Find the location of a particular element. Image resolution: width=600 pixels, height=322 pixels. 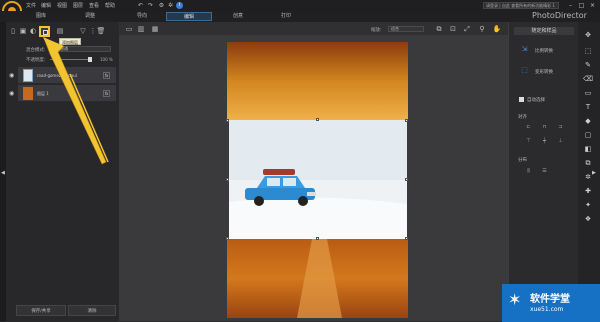

view-single-icon: ▭ is located at coordinates (129, 29).